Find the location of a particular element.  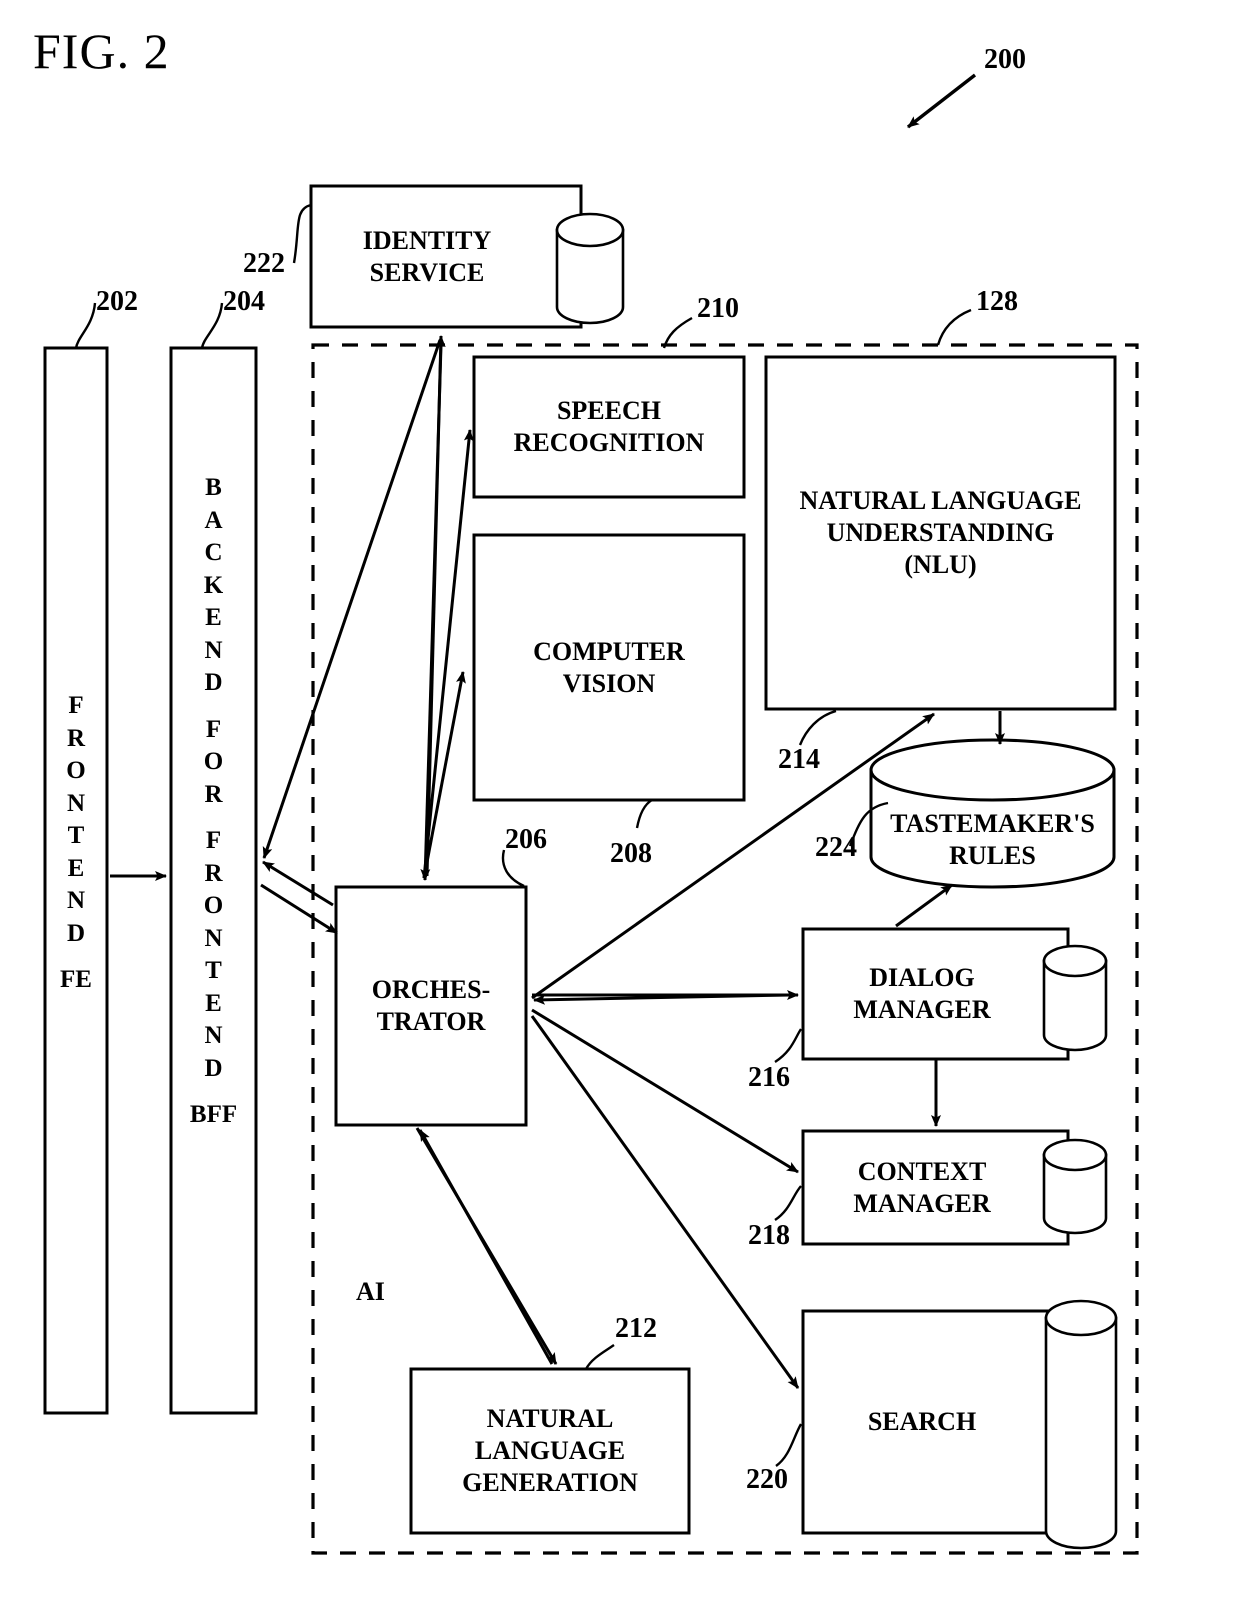

context-manager-database-icon is located at coordinates (1075, 1186).